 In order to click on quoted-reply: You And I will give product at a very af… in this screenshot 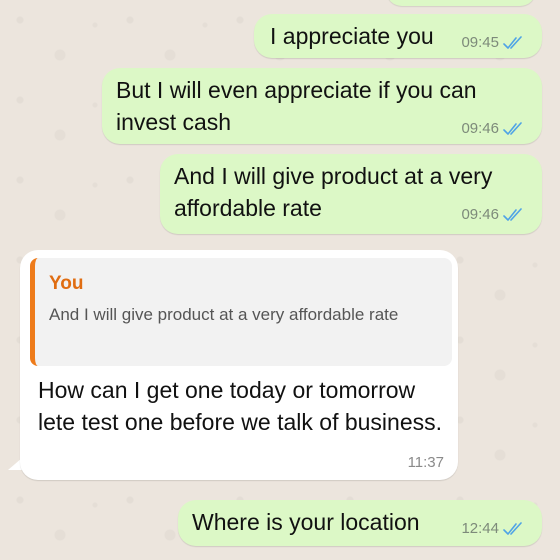, I will do `click(241, 312)`.